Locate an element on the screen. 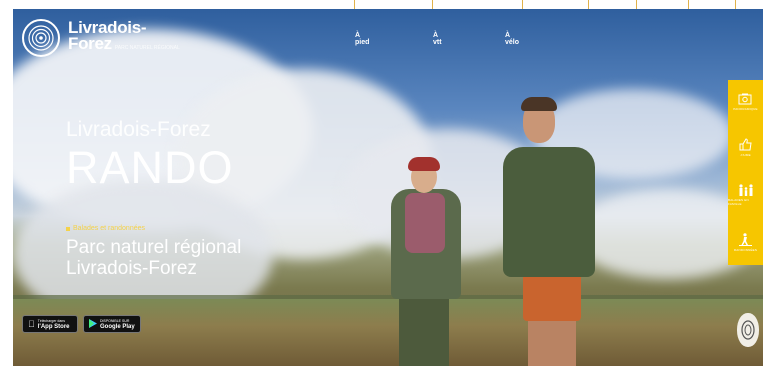  rail-item-panorama: PANORAMIQUE is located at coordinates (745, 102).